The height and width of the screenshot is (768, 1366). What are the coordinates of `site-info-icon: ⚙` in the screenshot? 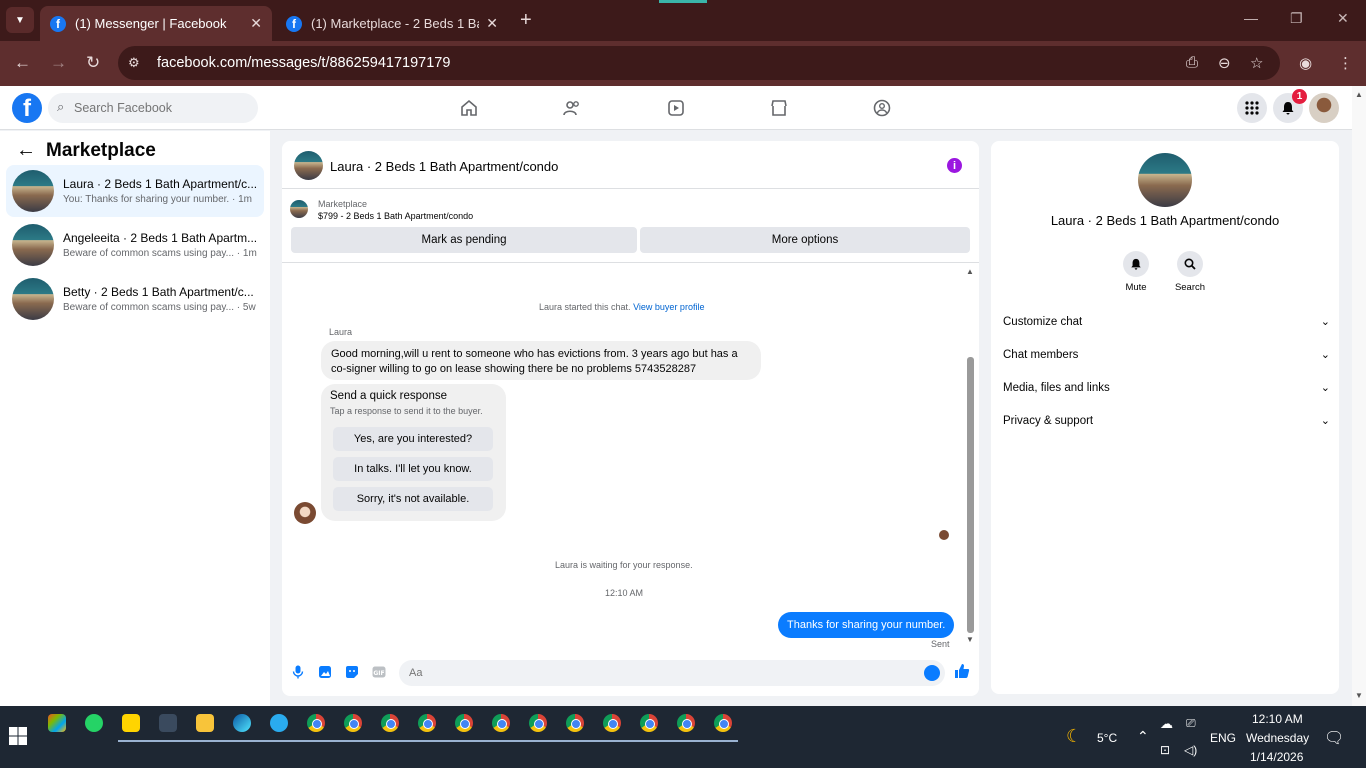 It's located at (134, 63).